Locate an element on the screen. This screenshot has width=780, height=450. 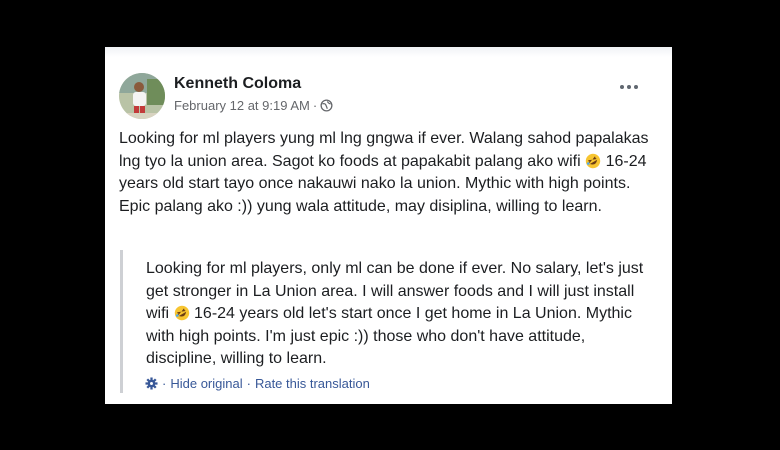
more-options-icon is located at coordinates (629, 87).